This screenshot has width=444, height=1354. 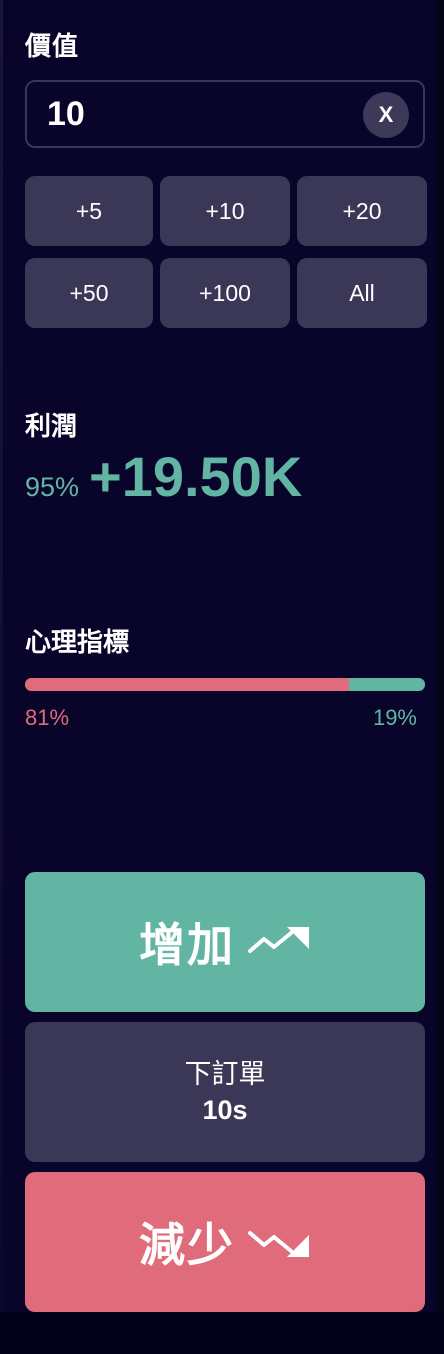 I want to click on amount-input, so click(x=197, y=114).